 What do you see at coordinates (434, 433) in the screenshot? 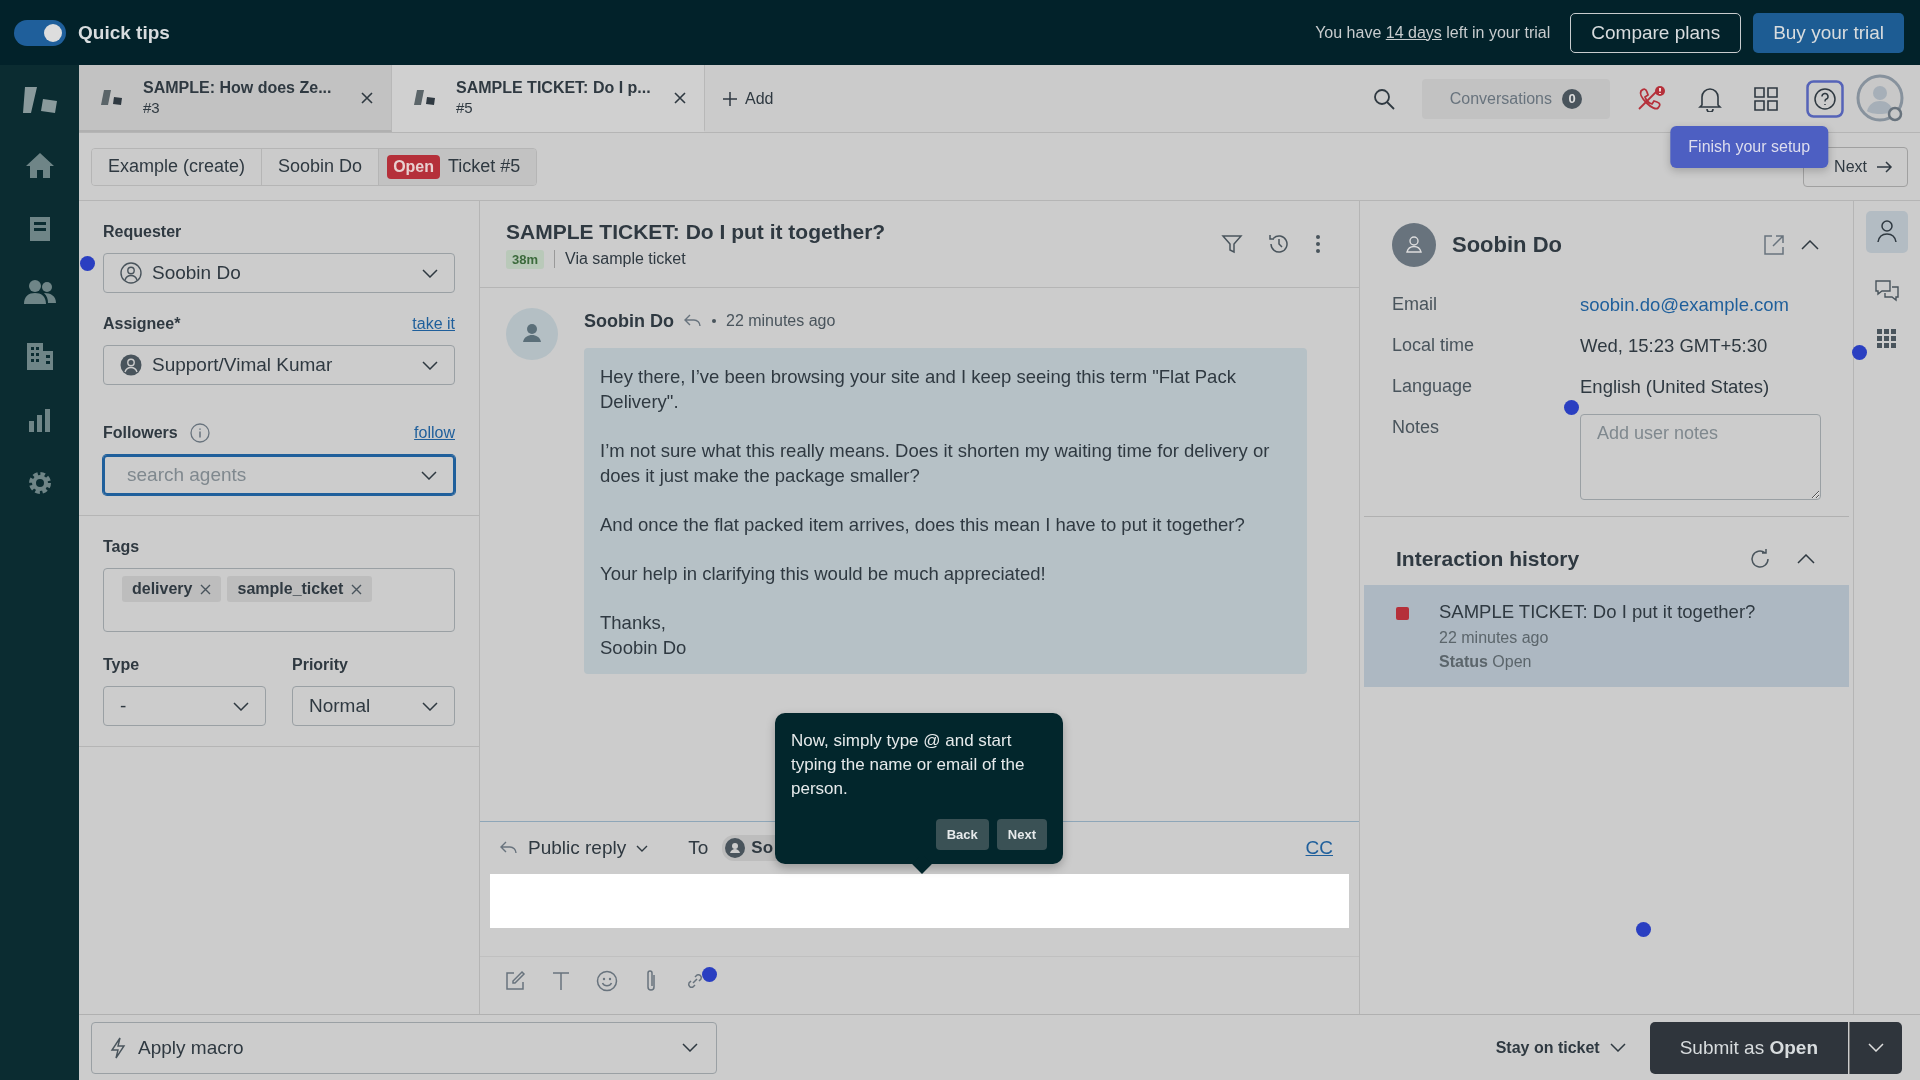
I see `follow-link: follow` at bounding box center [434, 433].